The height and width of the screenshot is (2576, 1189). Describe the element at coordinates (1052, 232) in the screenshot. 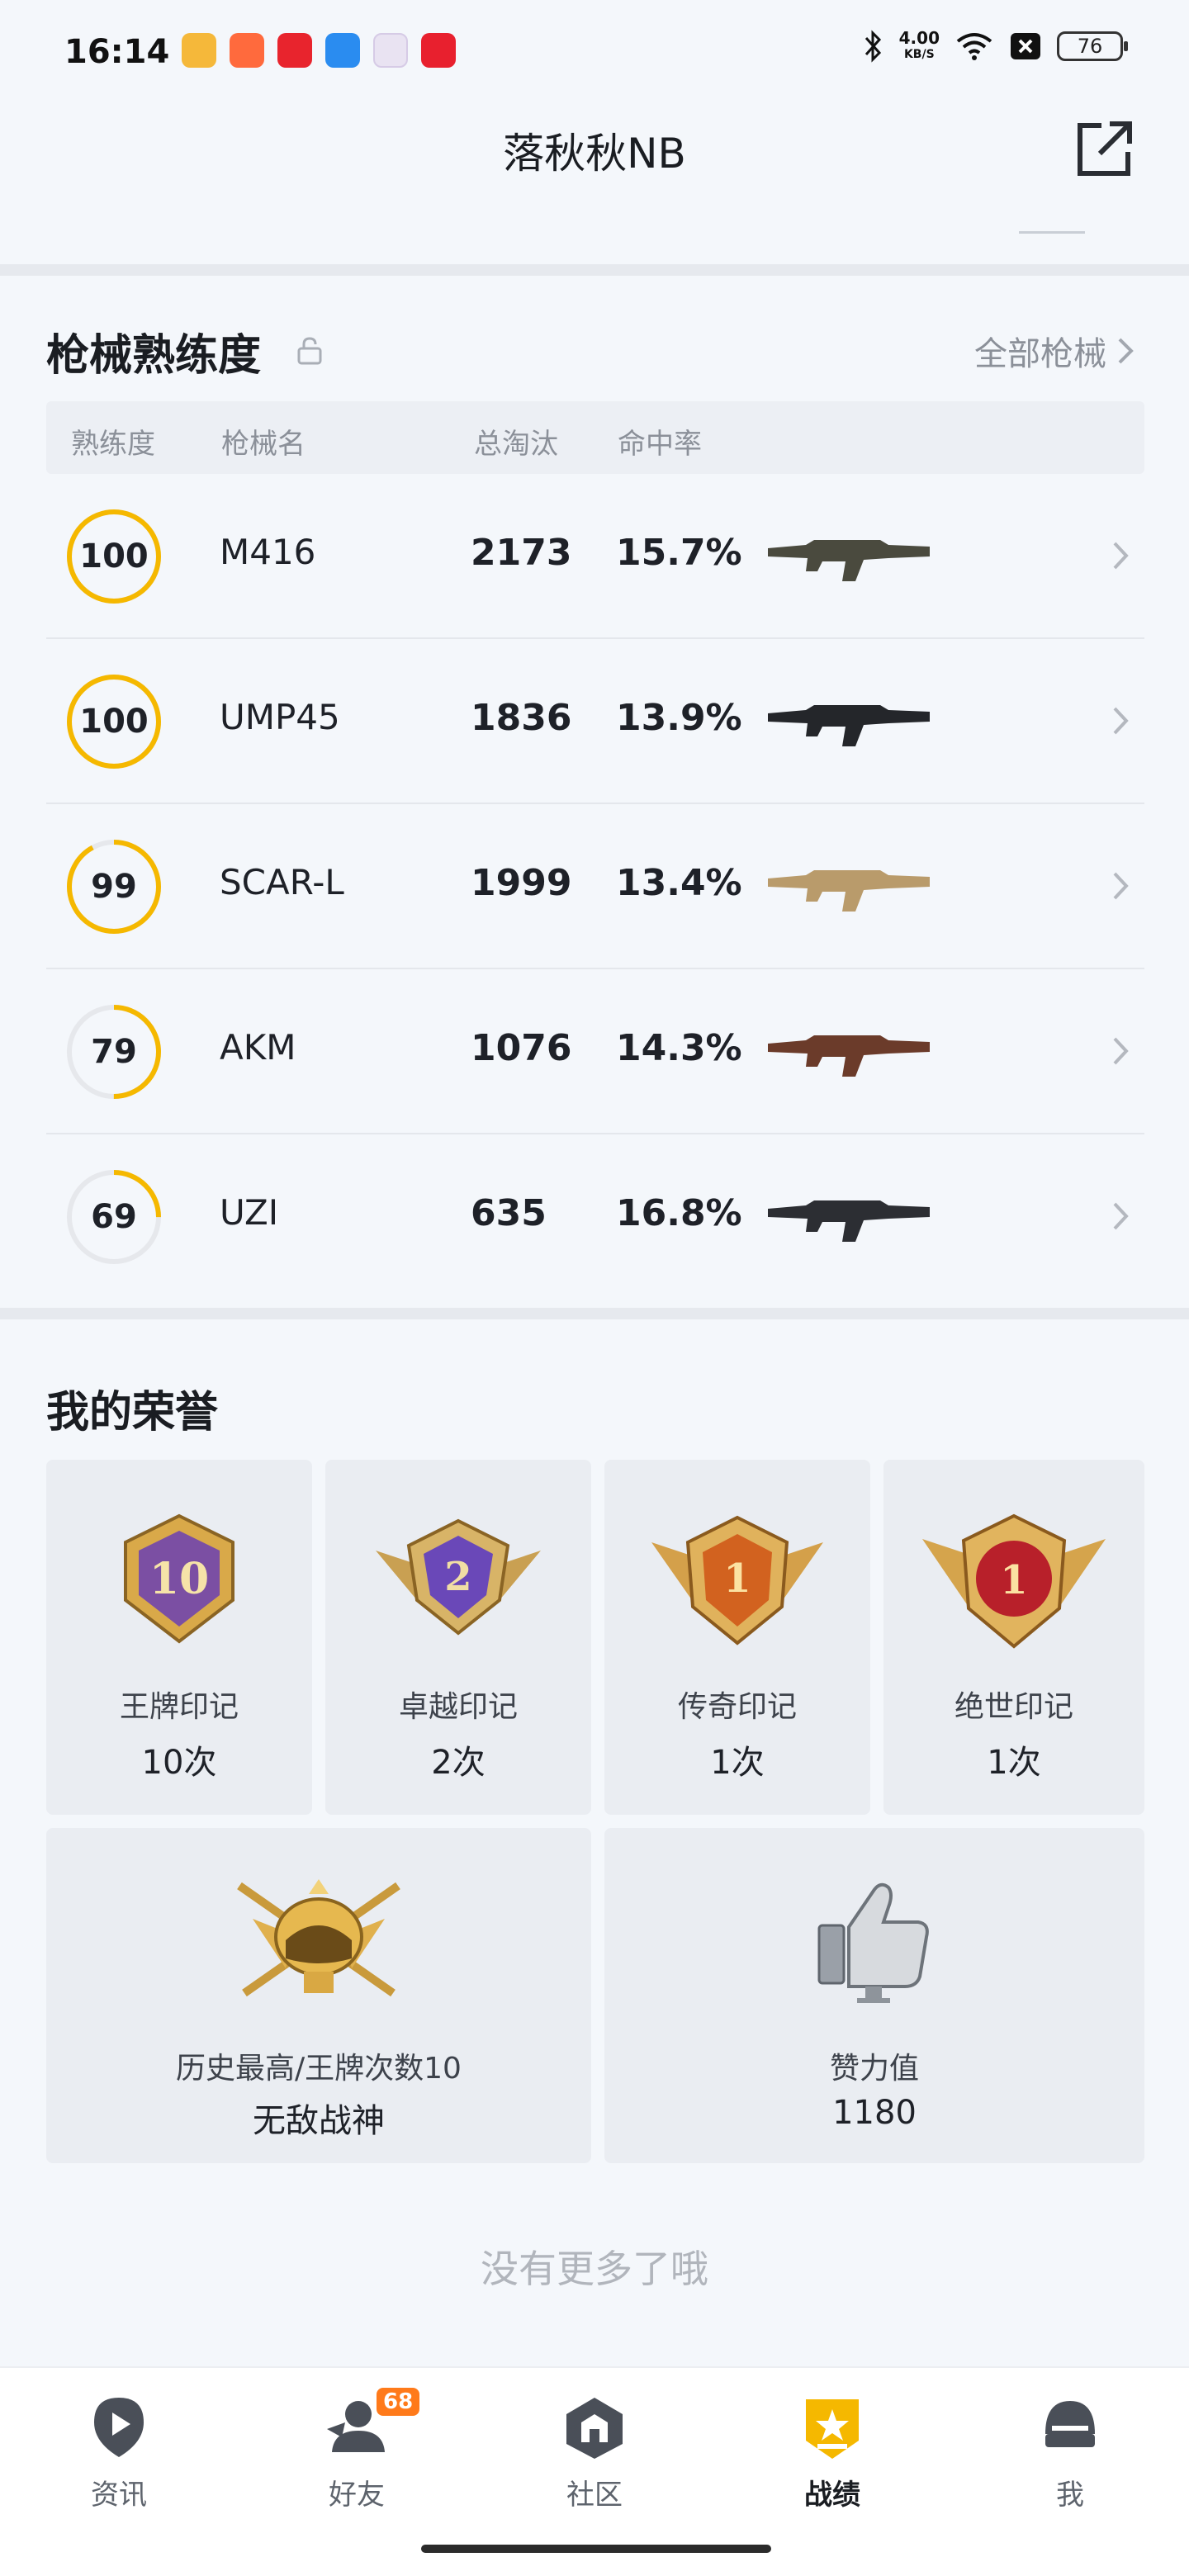

I see `header-tab-indicator` at that location.